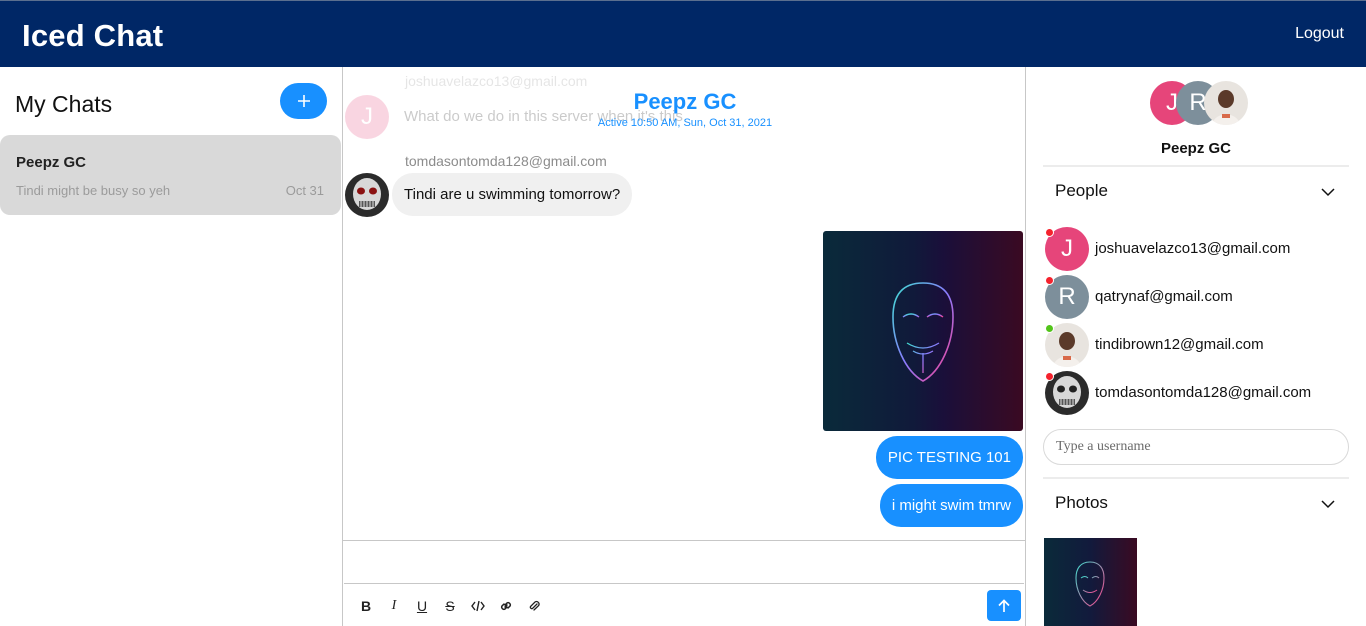  I want to click on message-bubble-outgoing: i might swim tmrw, so click(951, 505).